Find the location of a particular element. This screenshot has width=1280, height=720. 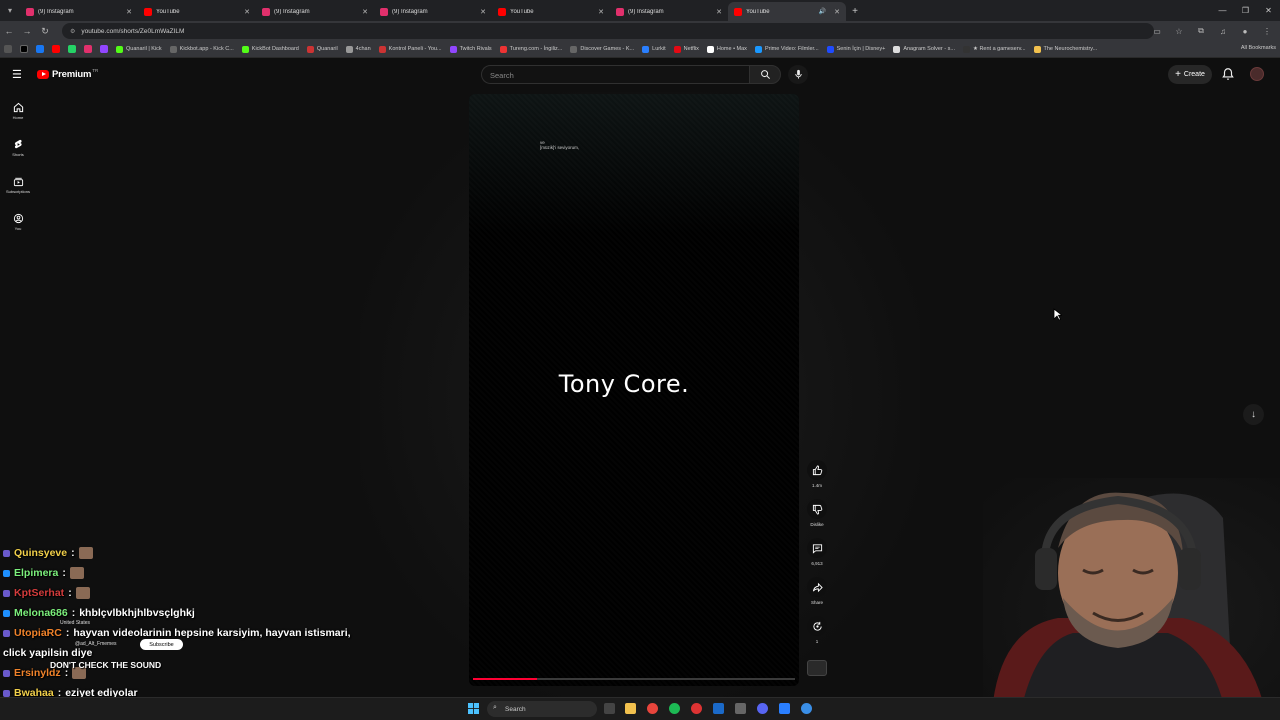

close-window-icon: ✕ is located at coordinates (1268, 10).